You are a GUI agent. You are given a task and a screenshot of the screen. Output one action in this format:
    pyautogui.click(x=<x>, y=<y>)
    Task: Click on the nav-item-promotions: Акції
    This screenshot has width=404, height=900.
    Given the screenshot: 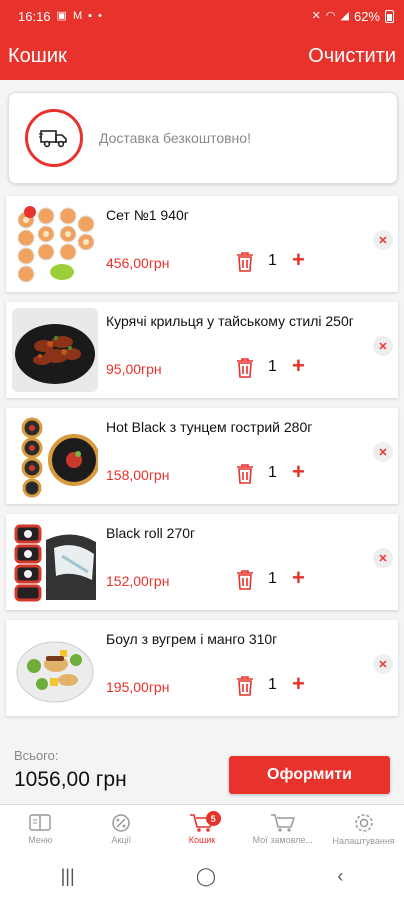 What is the action you would take?
    pyautogui.click(x=121, y=828)
    